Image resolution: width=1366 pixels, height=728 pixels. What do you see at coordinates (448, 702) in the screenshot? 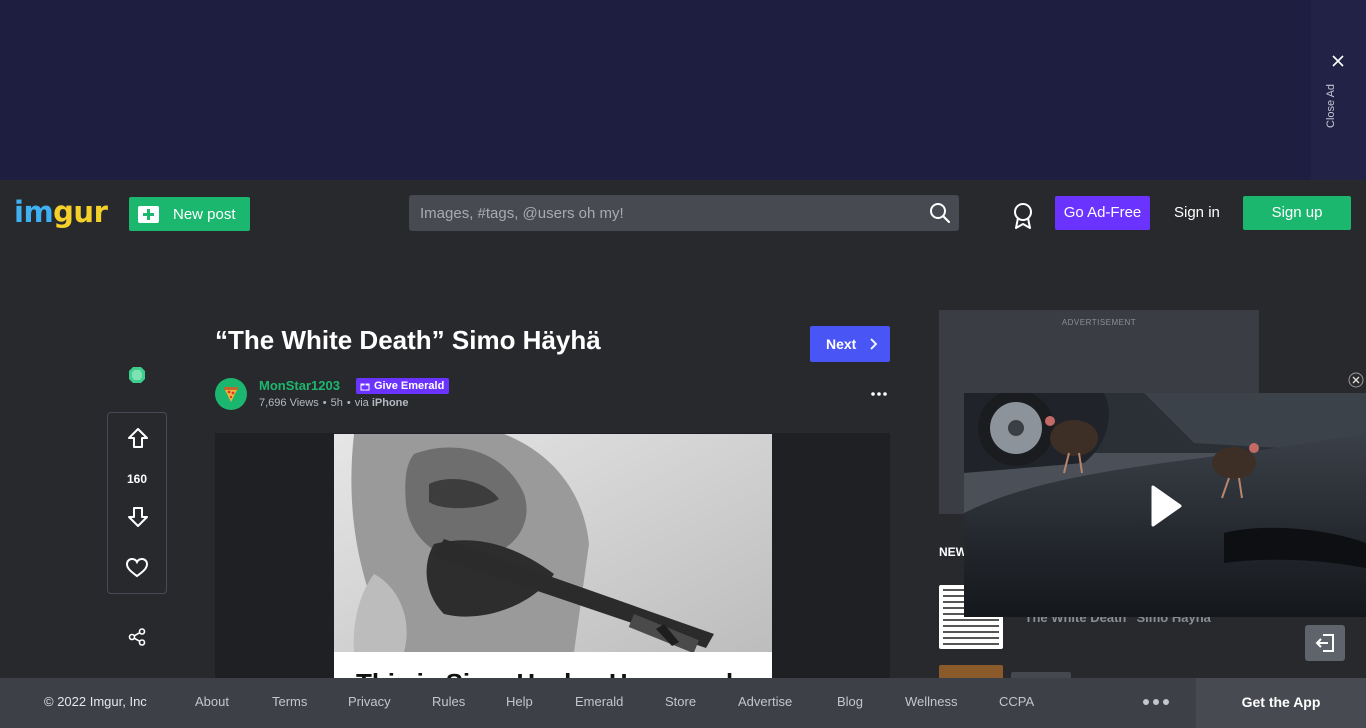
I see `footer-link-rules: Rules` at bounding box center [448, 702].